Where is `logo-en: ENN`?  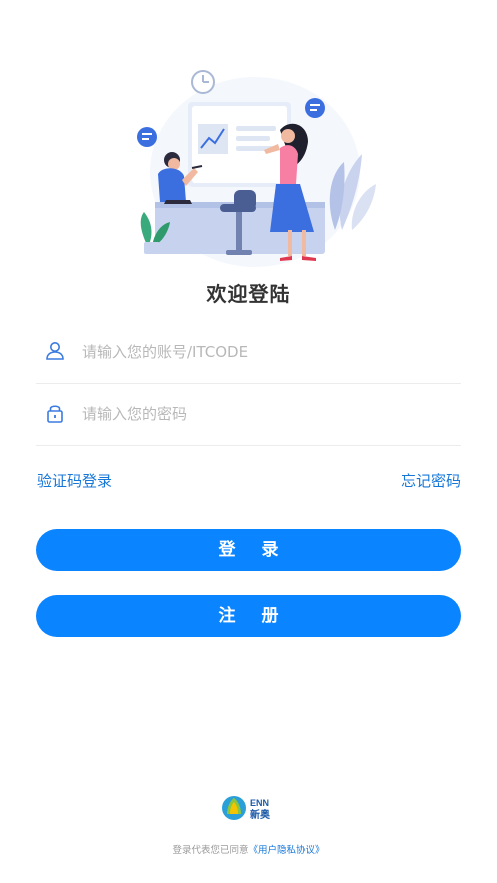
logo-en: ENN is located at coordinates (259, 803).